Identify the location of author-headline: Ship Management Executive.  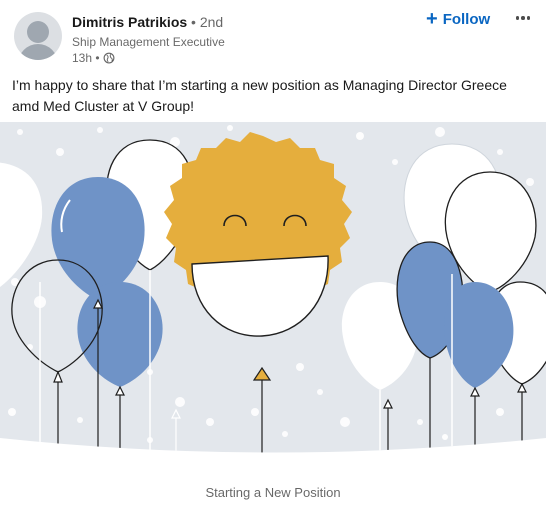
(148, 42).